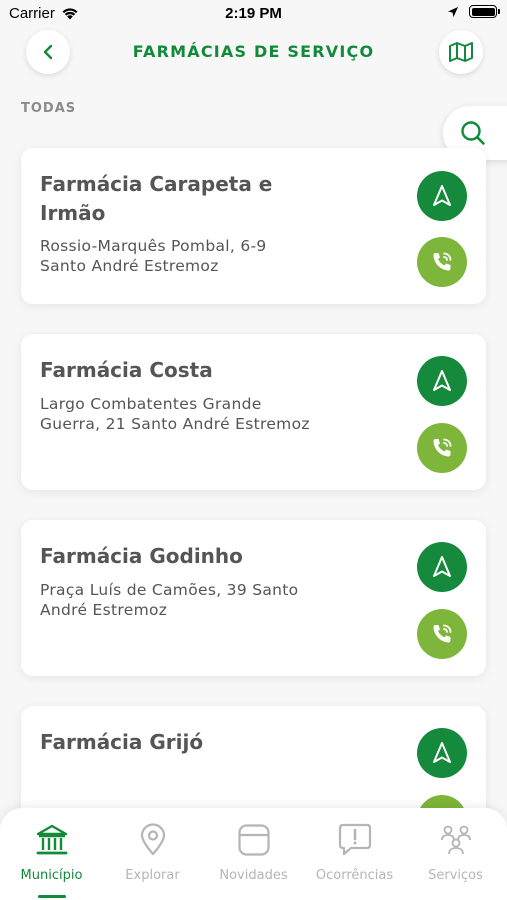 The height and width of the screenshot is (900, 507). Describe the element at coordinates (152, 839) in the screenshot. I see `location-pin-icon` at that location.